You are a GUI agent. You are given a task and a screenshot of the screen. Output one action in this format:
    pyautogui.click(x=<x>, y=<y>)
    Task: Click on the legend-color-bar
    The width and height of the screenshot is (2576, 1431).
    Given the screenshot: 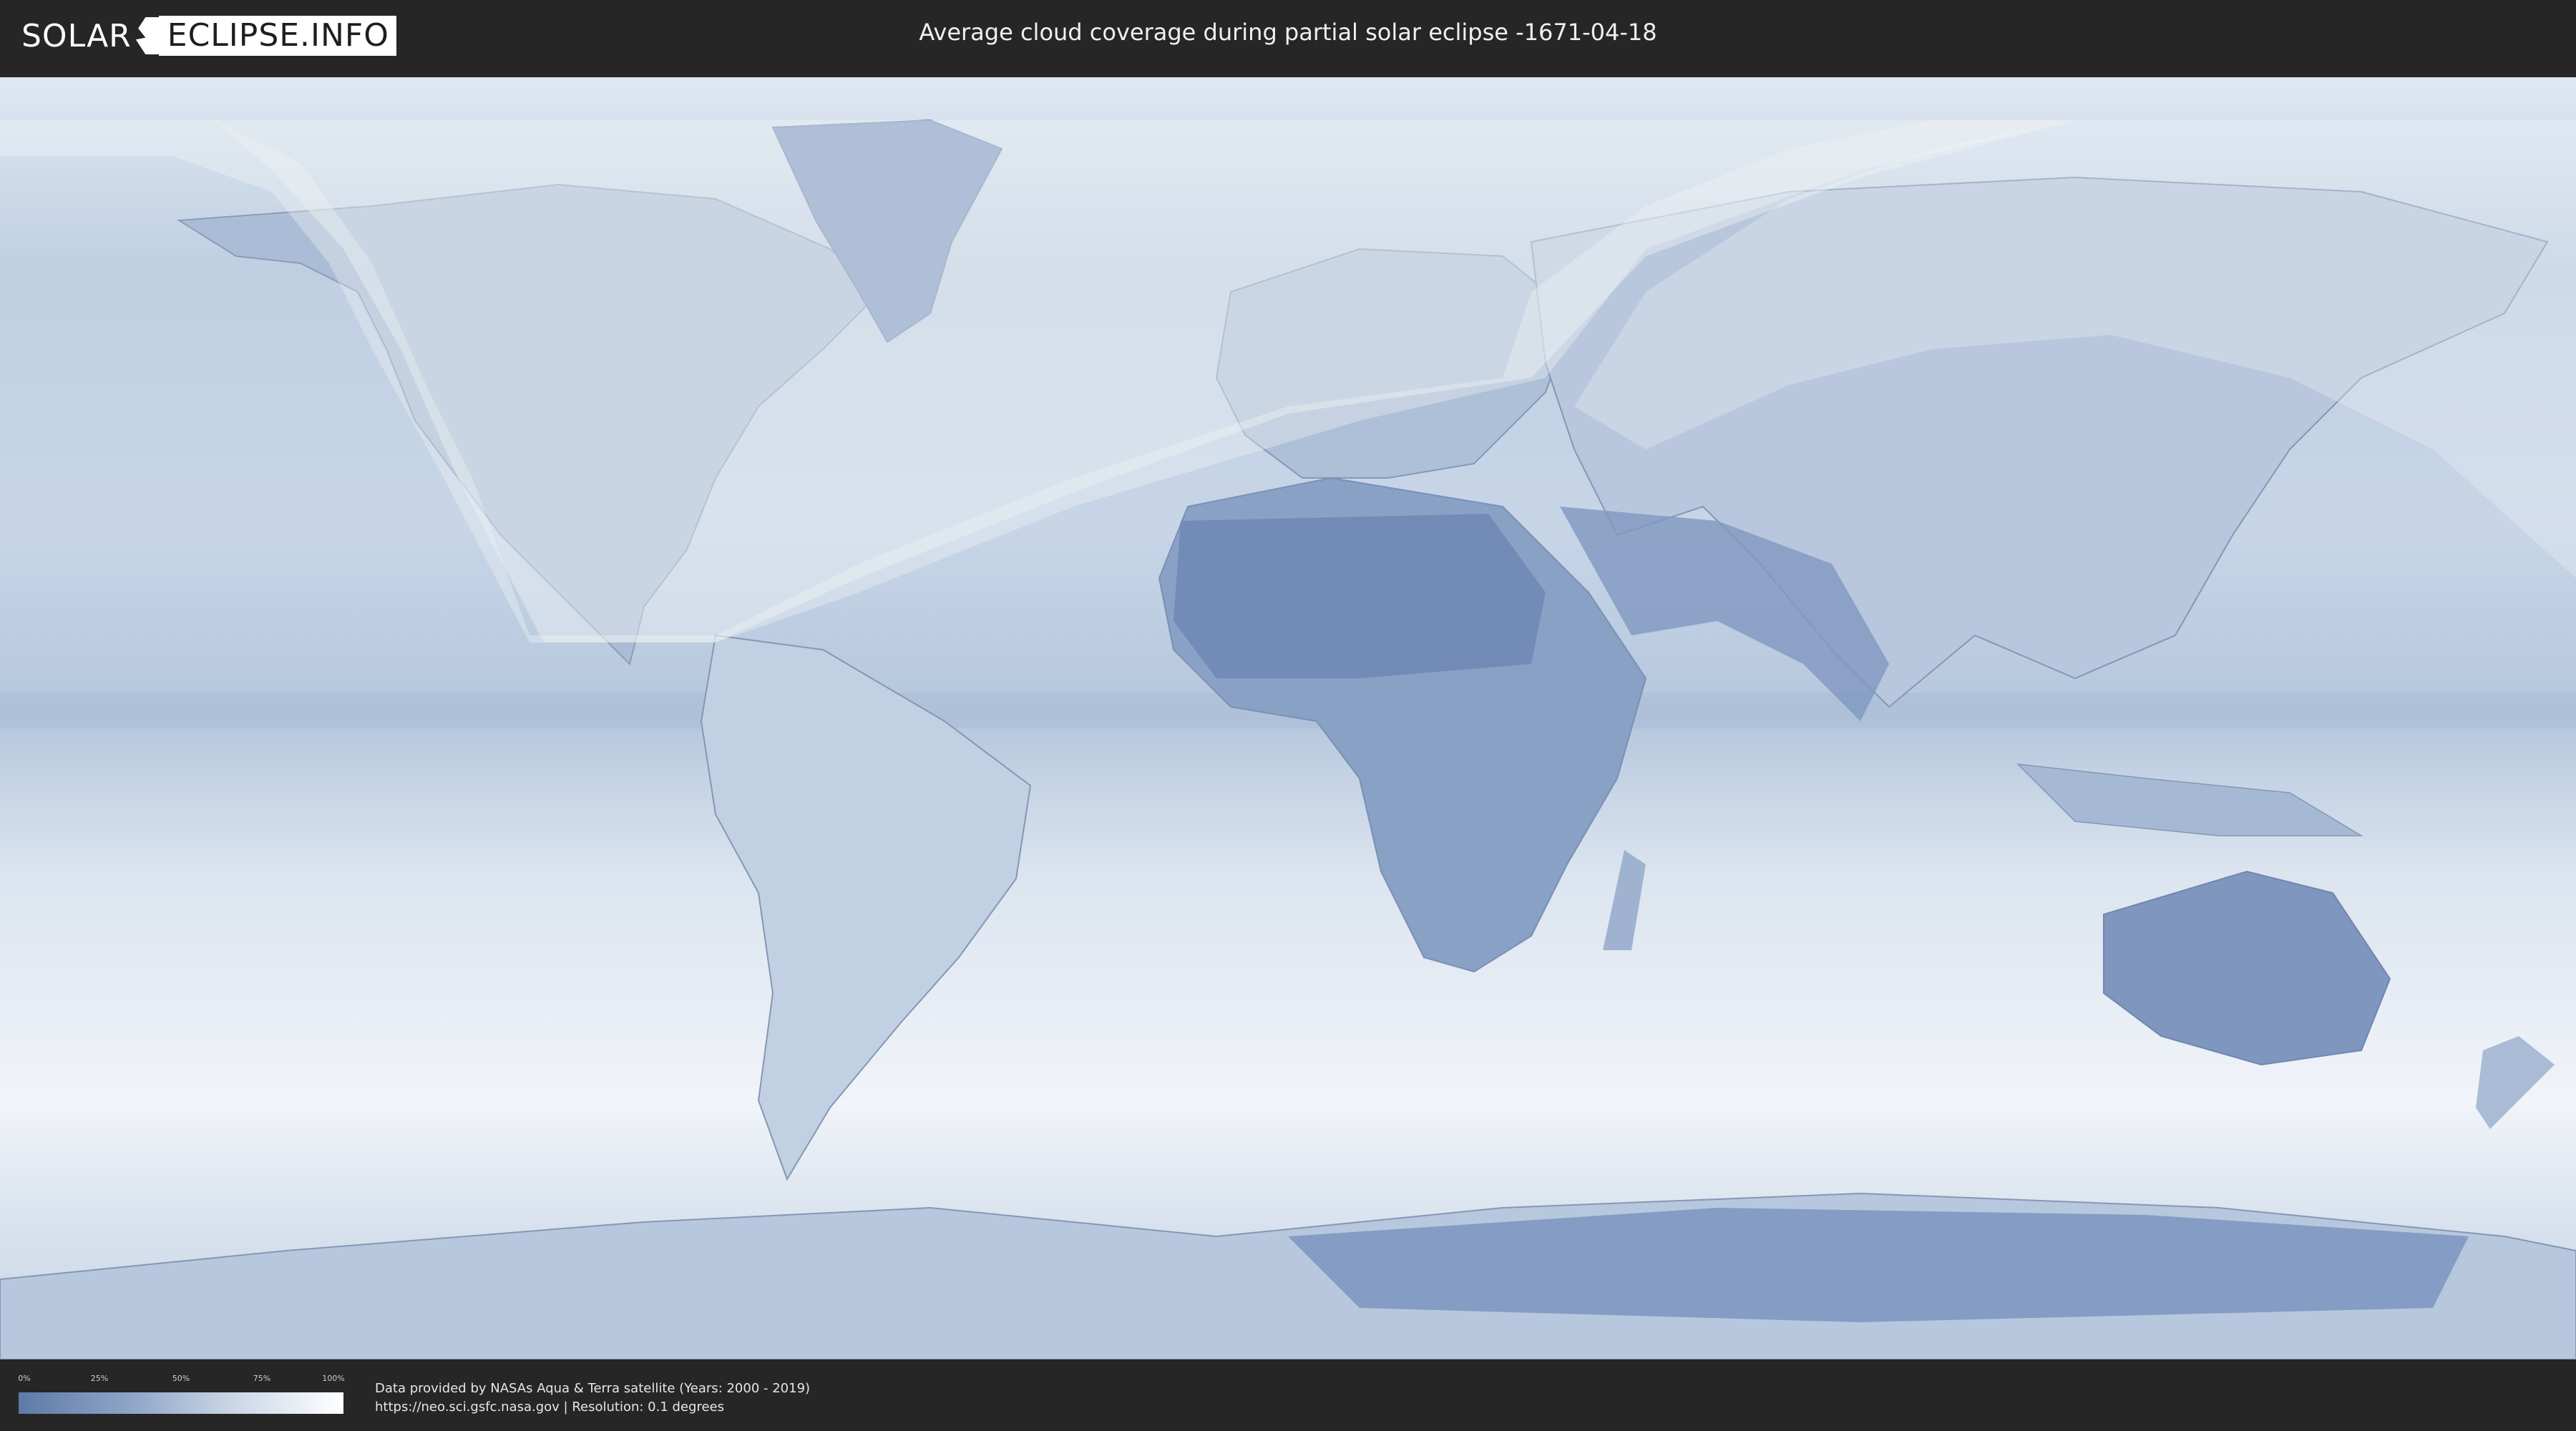 What is the action you would take?
    pyautogui.click(x=181, y=1403)
    